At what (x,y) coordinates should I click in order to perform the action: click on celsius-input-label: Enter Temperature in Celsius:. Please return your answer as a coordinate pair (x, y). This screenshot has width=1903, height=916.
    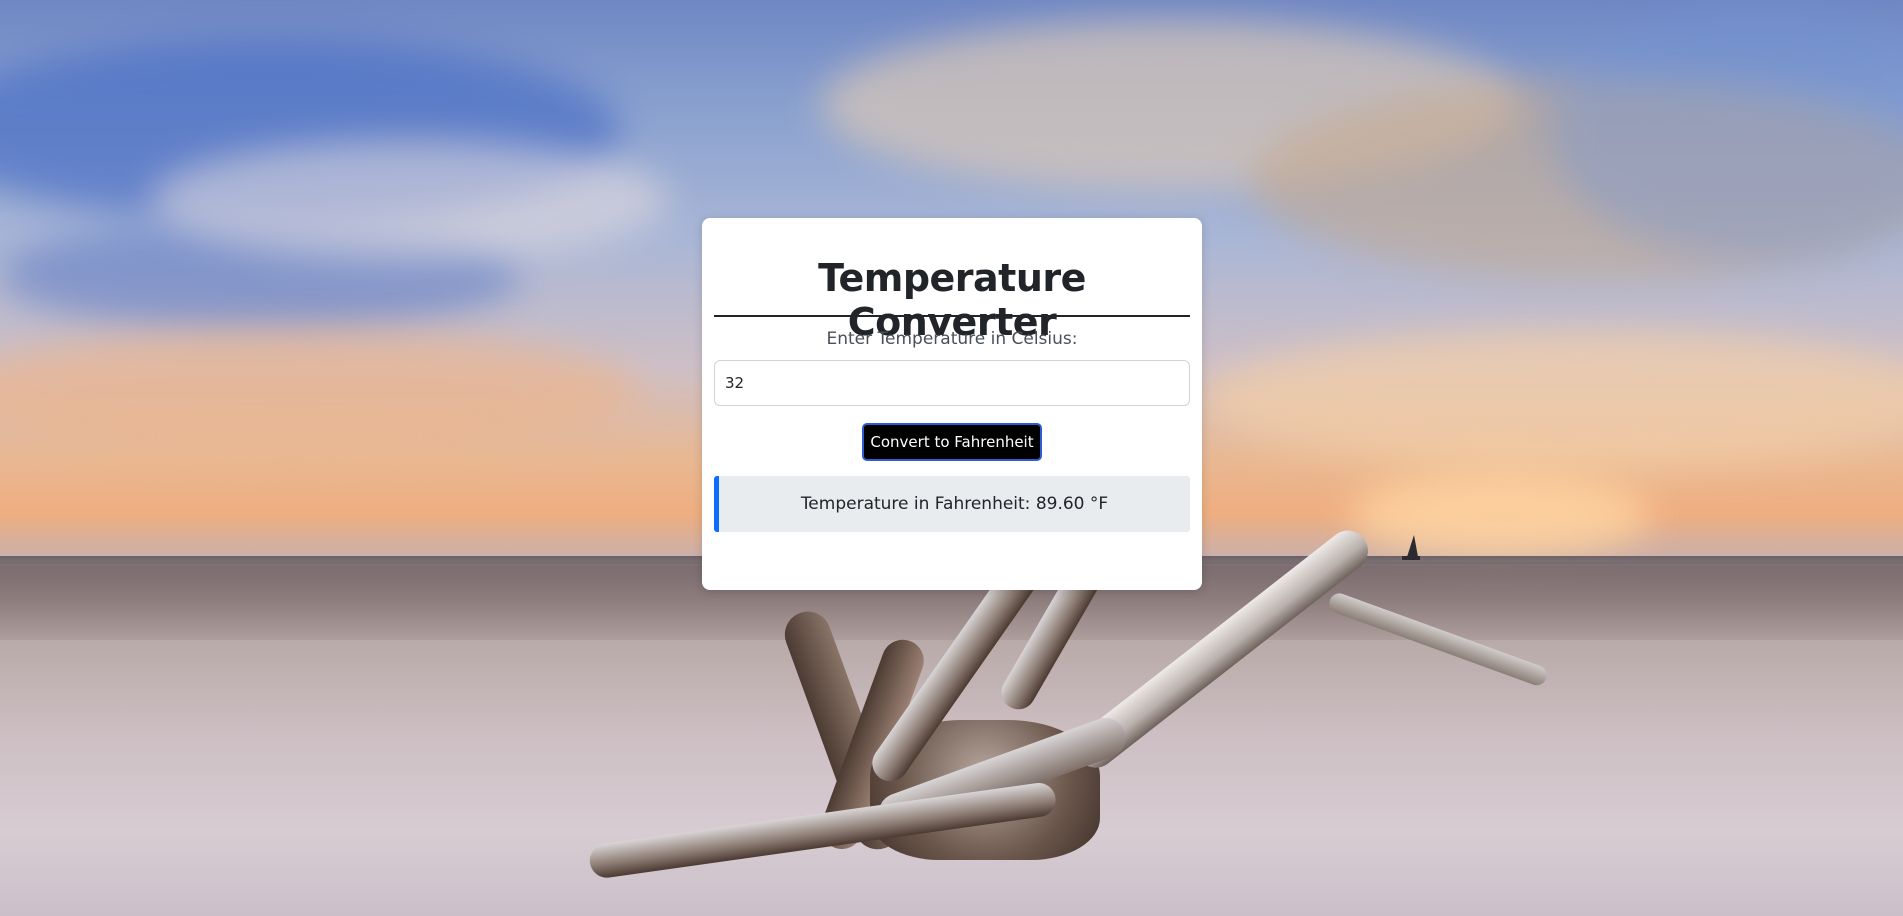
    Looking at the image, I should click on (952, 339).